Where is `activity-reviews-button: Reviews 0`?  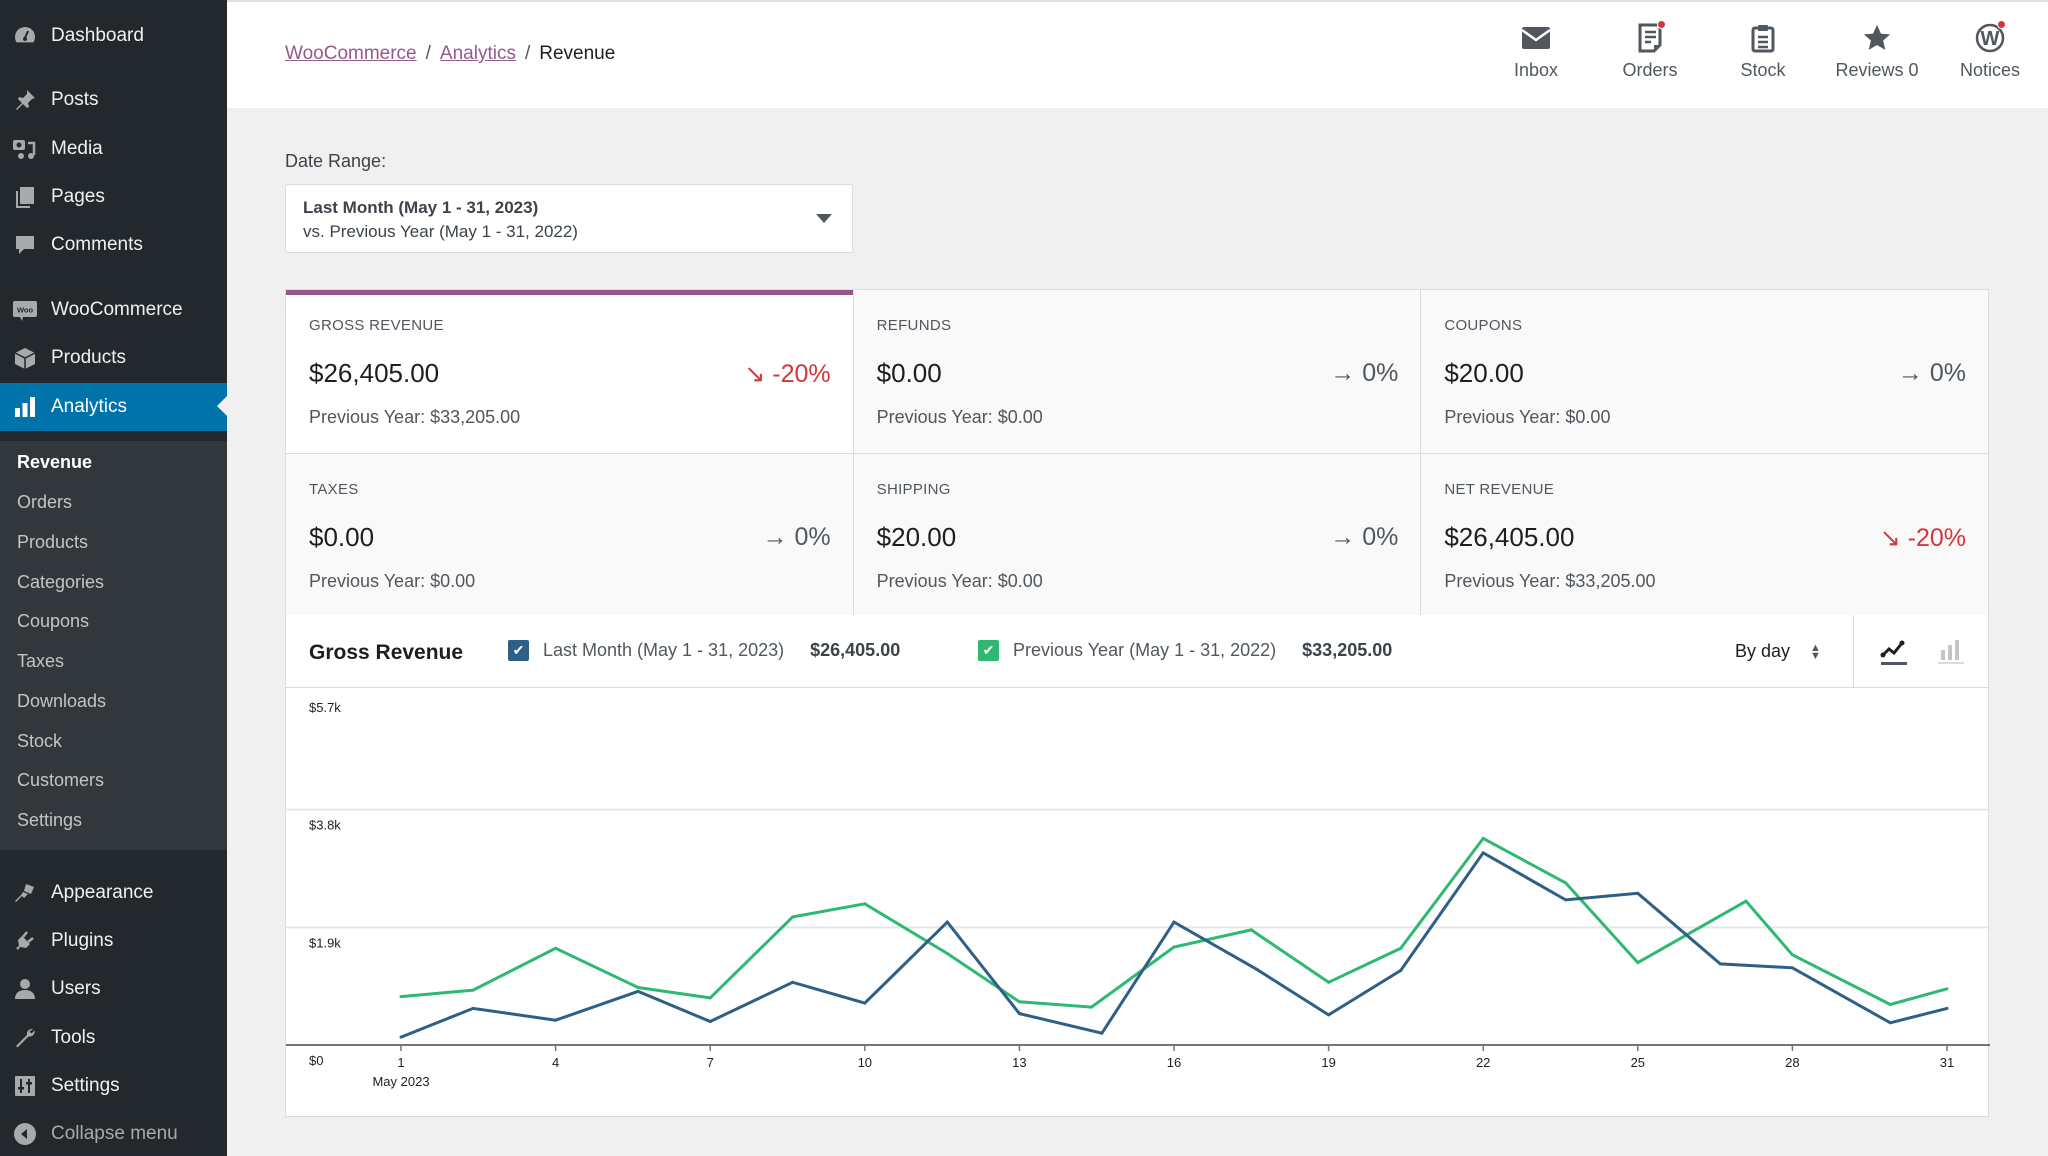 activity-reviews-button: Reviews 0 is located at coordinates (1877, 51).